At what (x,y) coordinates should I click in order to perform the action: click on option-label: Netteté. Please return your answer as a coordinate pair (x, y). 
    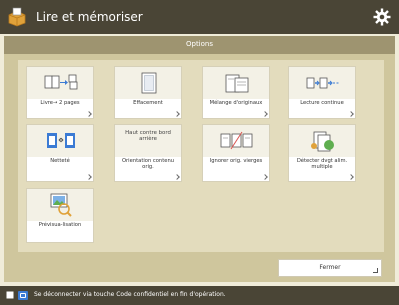
    Looking at the image, I should click on (60, 161).